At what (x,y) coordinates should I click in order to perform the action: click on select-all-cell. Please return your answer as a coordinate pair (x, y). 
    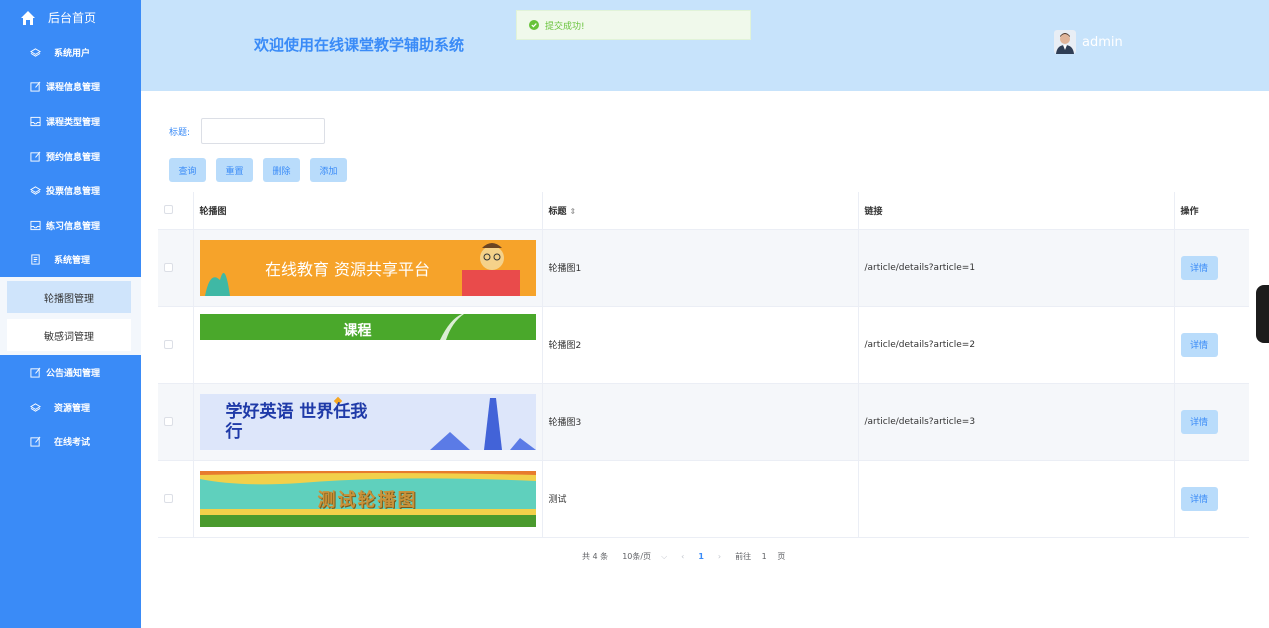
    Looking at the image, I should click on (176, 211).